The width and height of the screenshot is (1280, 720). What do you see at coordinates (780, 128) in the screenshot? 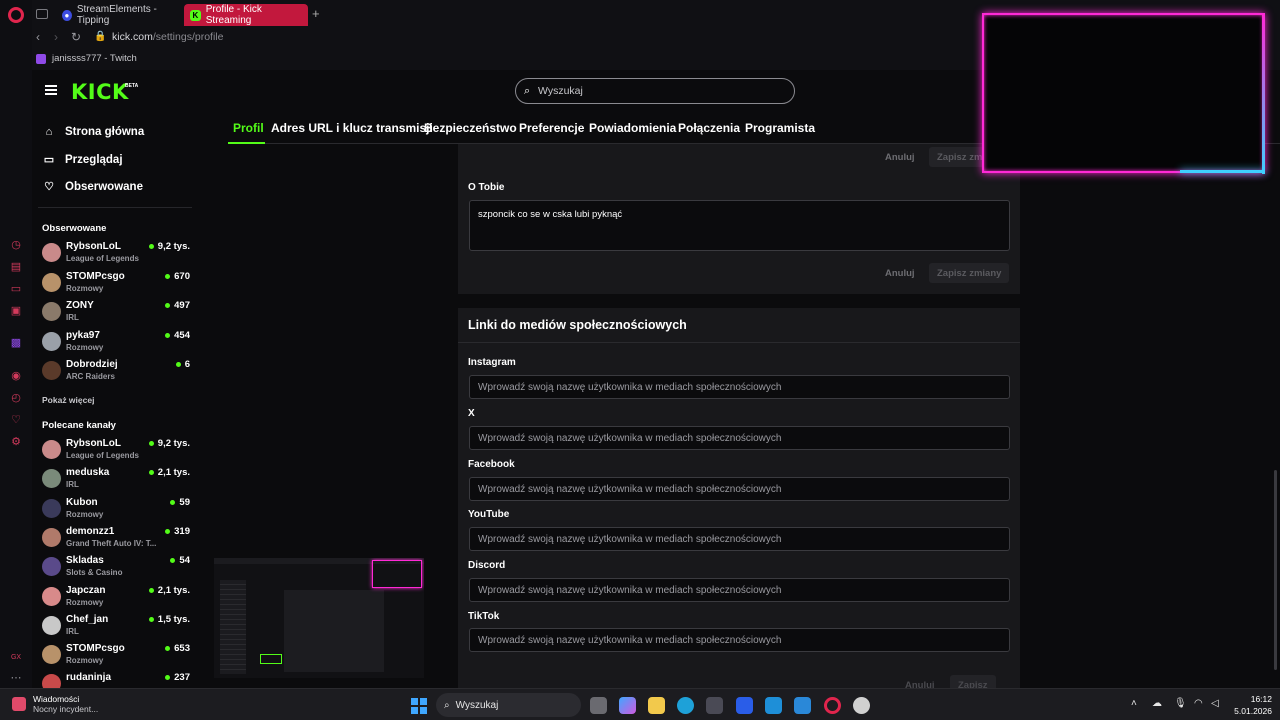
I see `tab-developer: Programista` at bounding box center [780, 128].